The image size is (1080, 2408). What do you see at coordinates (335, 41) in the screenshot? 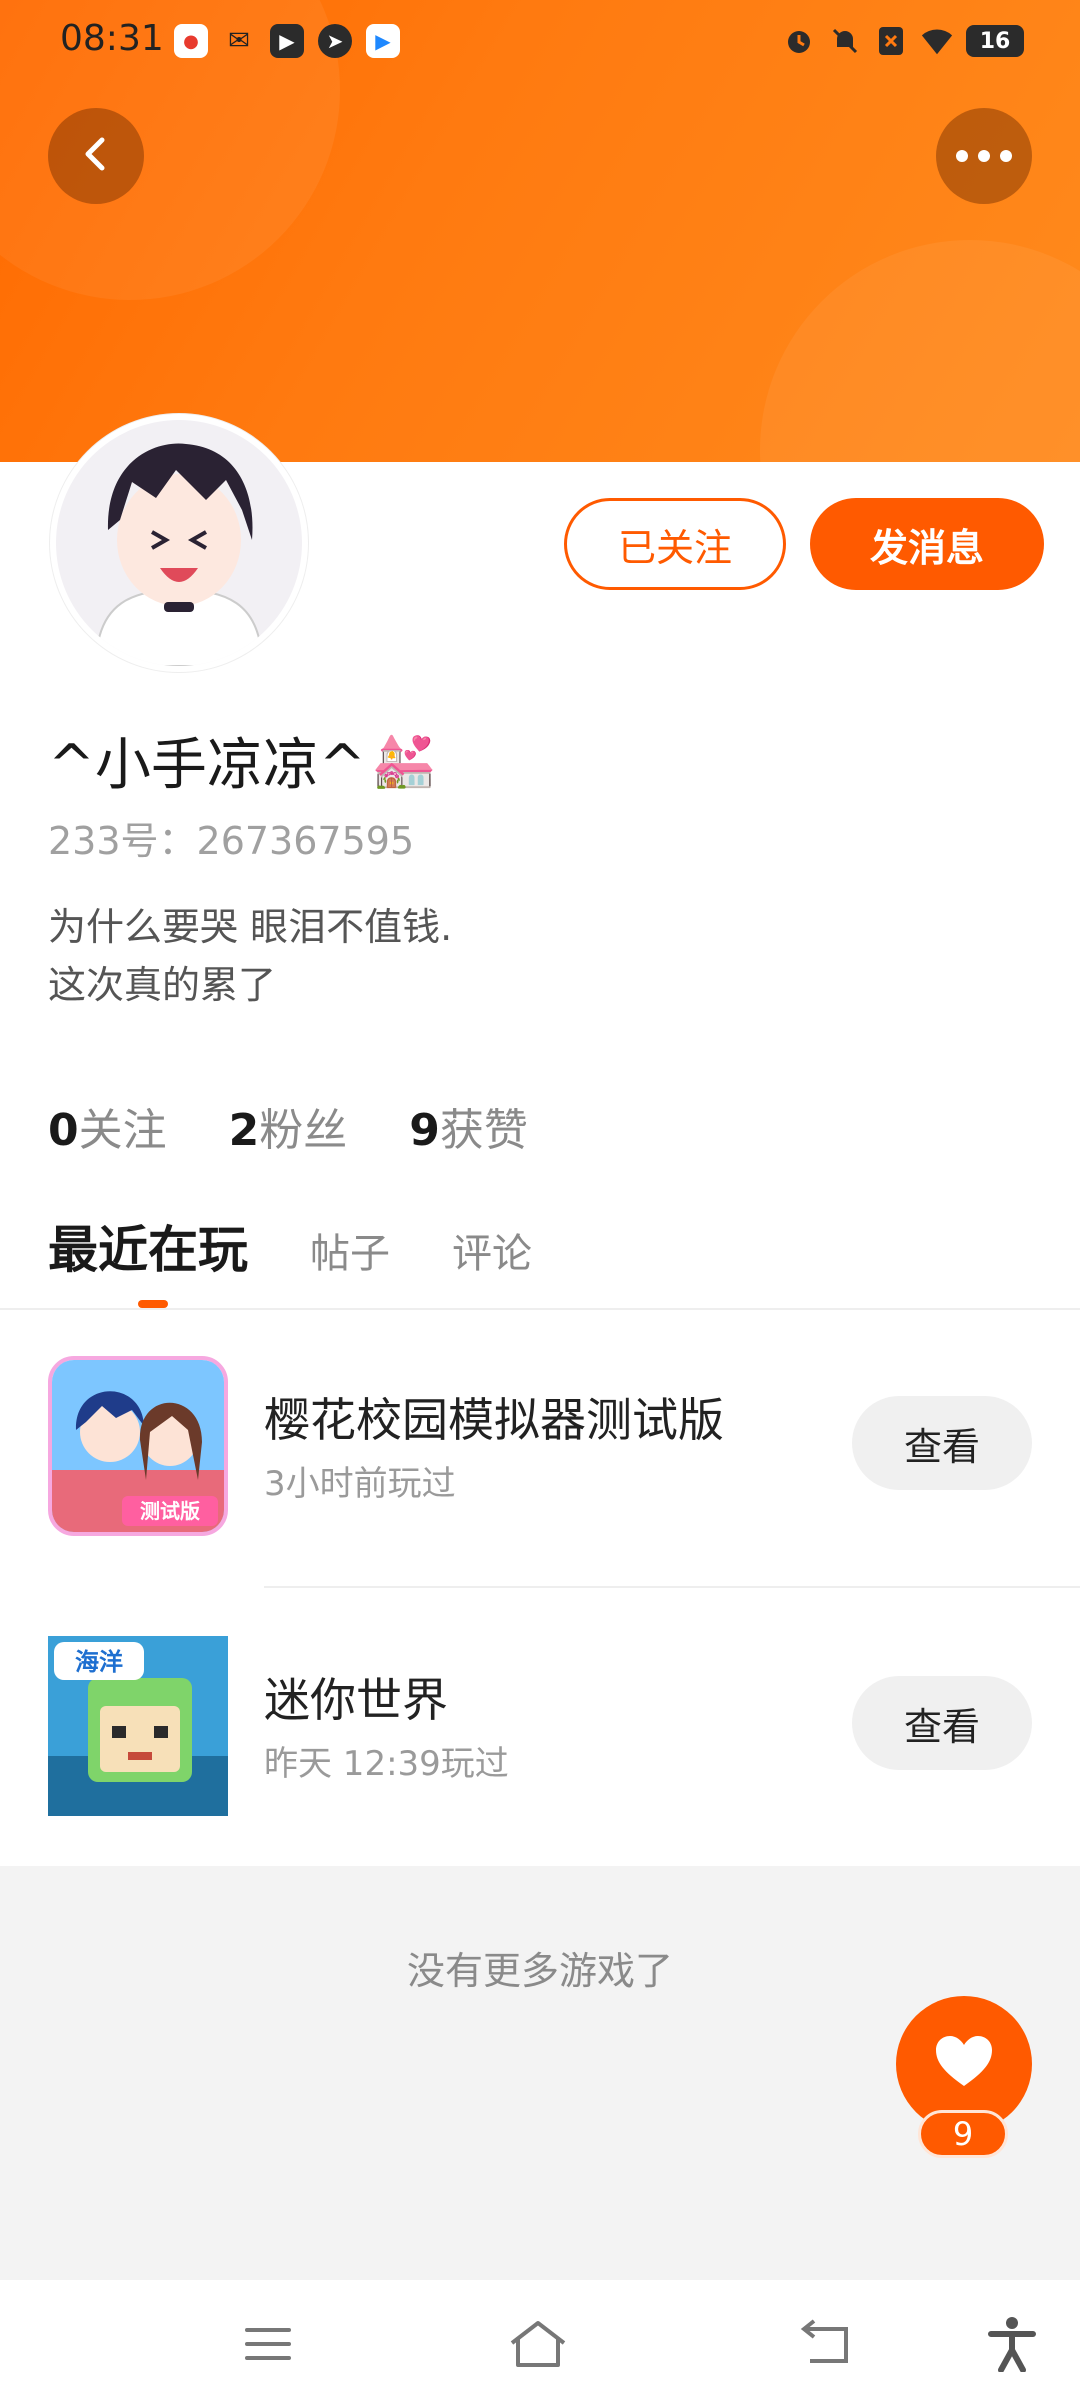
I see `compass-app-icon: ➤` at bounding box center [335, 41].